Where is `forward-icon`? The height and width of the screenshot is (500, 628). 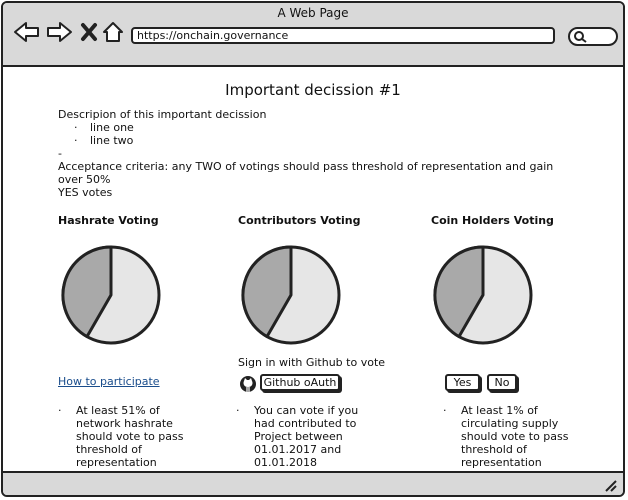
forward-icon is located at coordinates (59, 32).